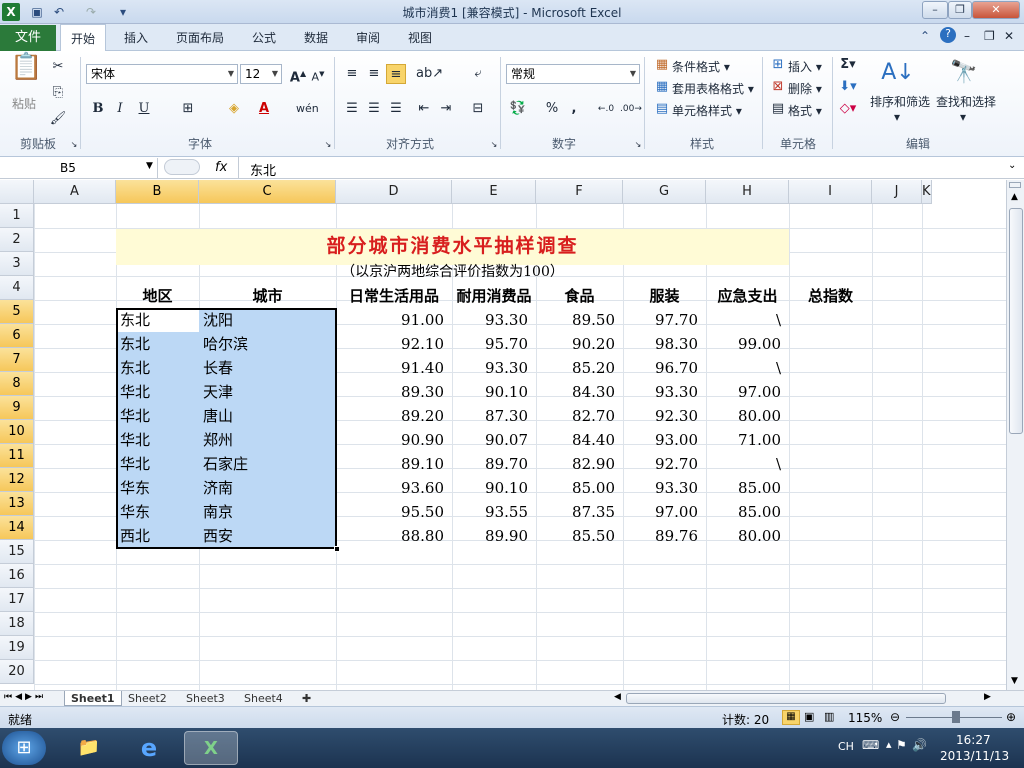  Describe the element at coordinates (396, 74) in the screenshot. I see `align-bottom-icon: ≡` at that location.